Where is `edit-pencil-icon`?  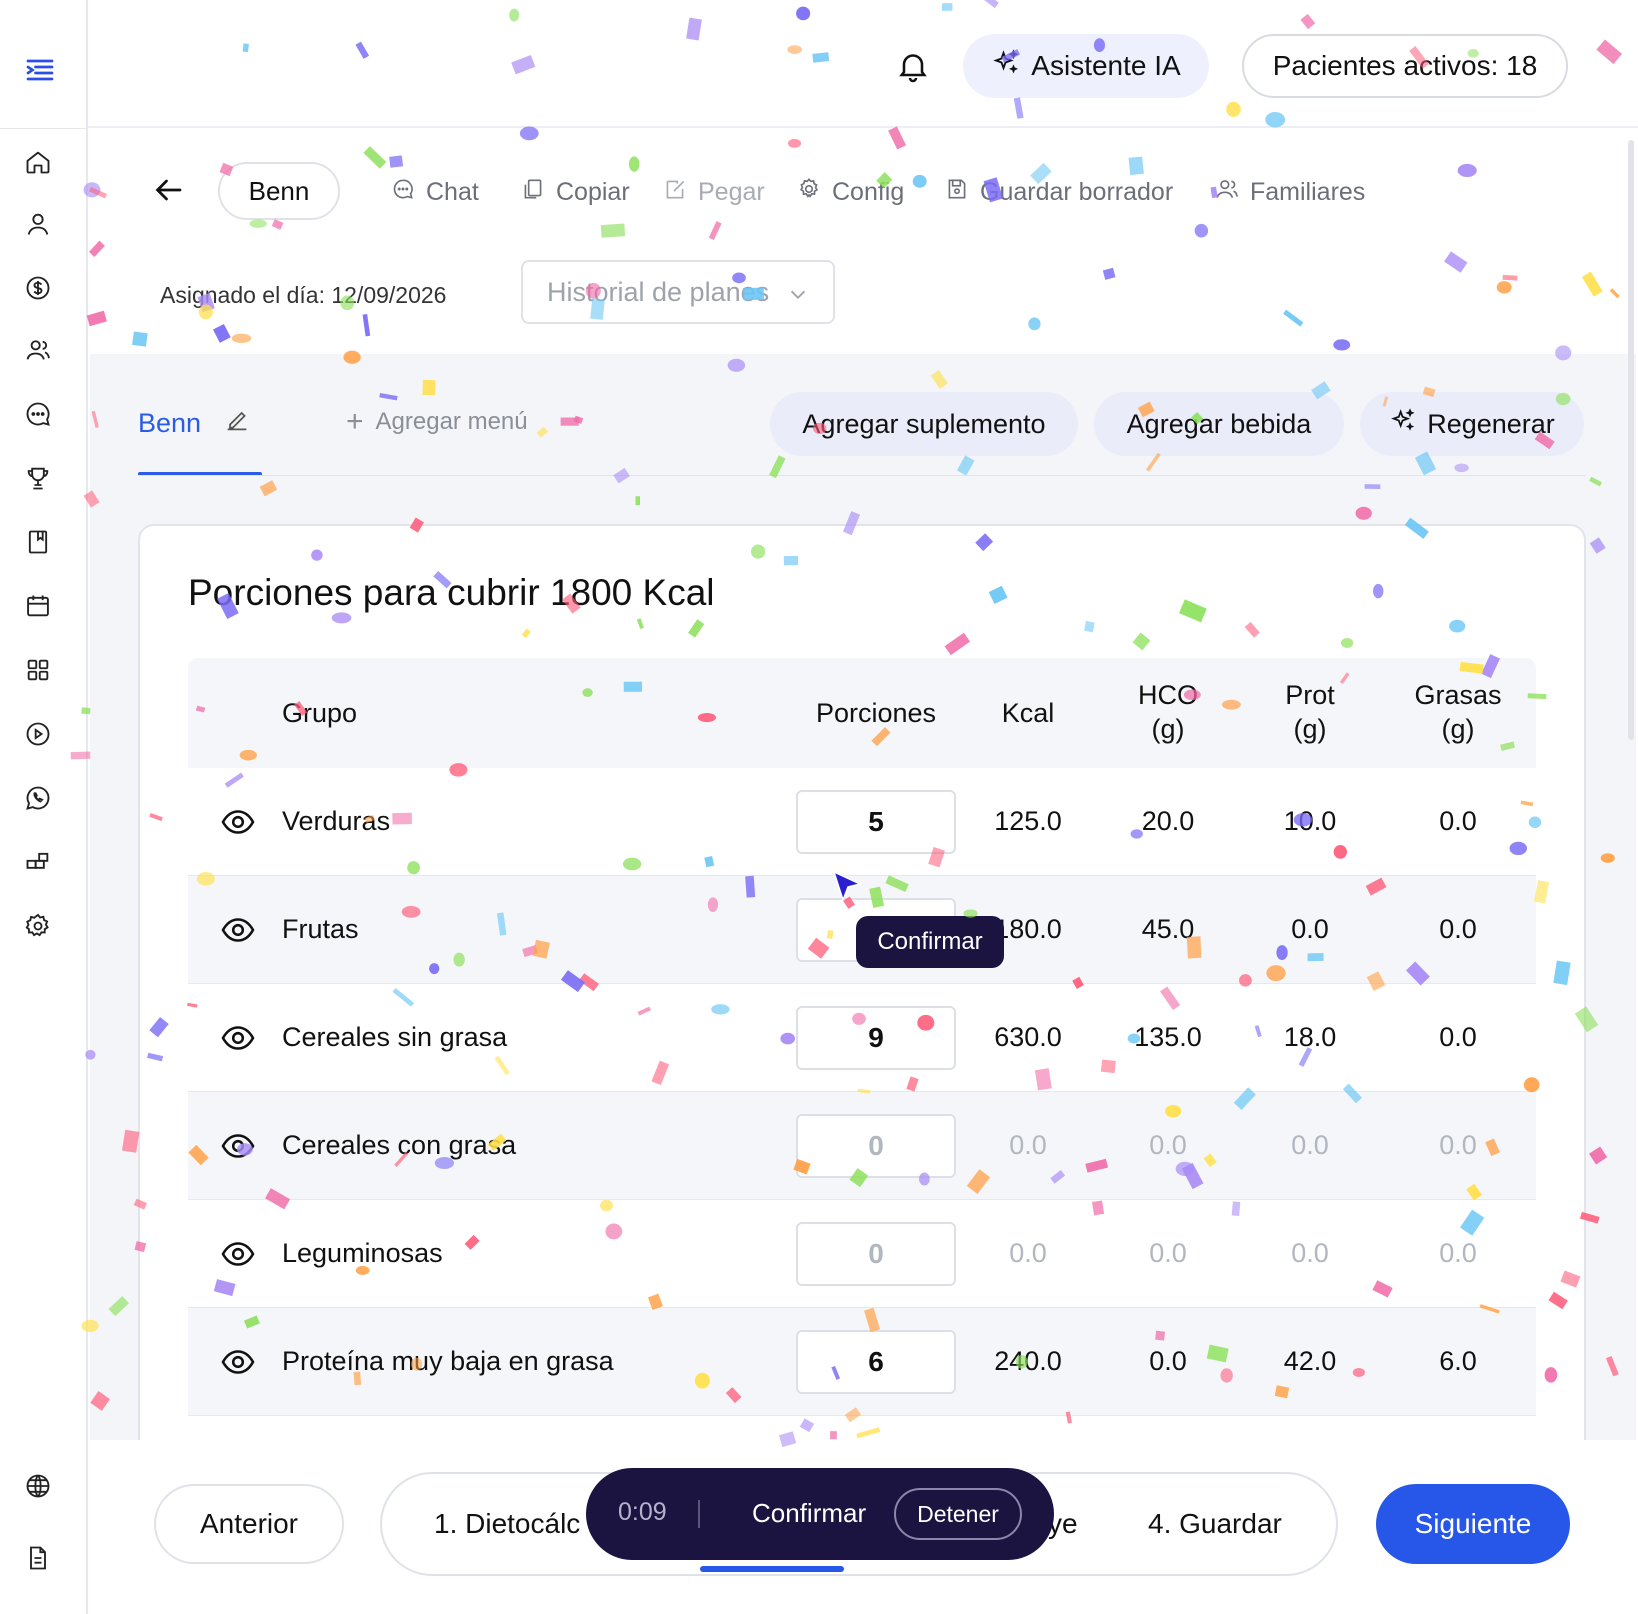 edit-pencil-icon is located at coordinates (237, 423).